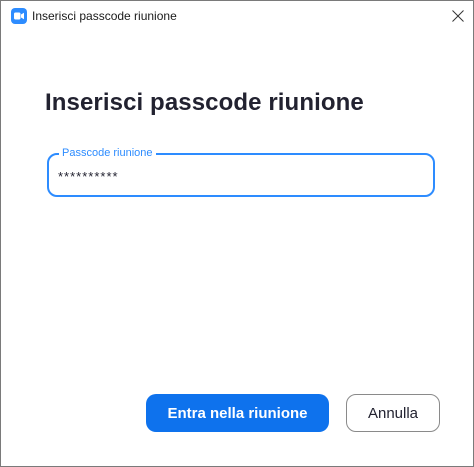 The width and height of the screenshot is (474, 467). What do you see at coordinates (241, 171) in the screenshot?
I see `passcode-field: Passcode riunione **********` at bounding box center [241, 171].